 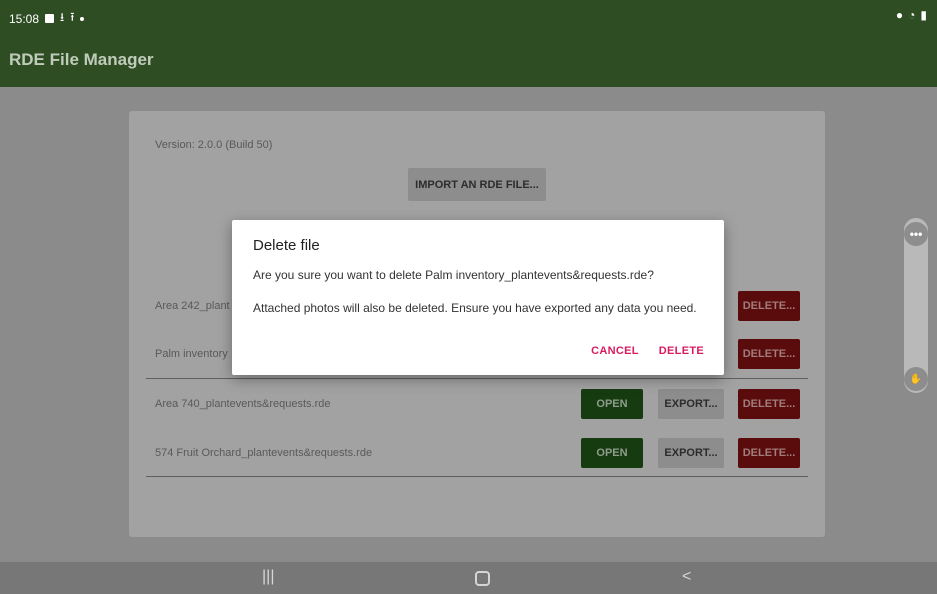 I want to click on image-icon, so click(x=50, y=18).